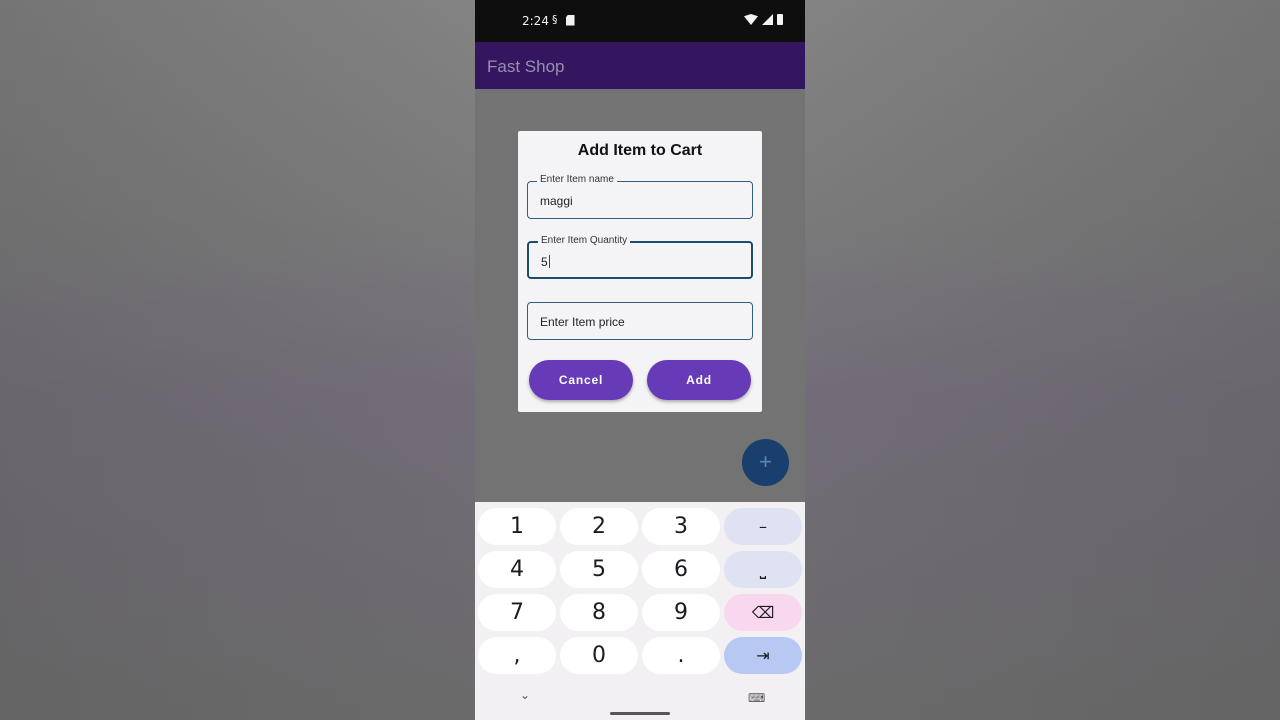 The image size is (1280, 720). What do you see at coordinates (640, 196) in the screenshot?
I see `item-name-field: Enter Item name maggi` at bounding box center [640, 196].